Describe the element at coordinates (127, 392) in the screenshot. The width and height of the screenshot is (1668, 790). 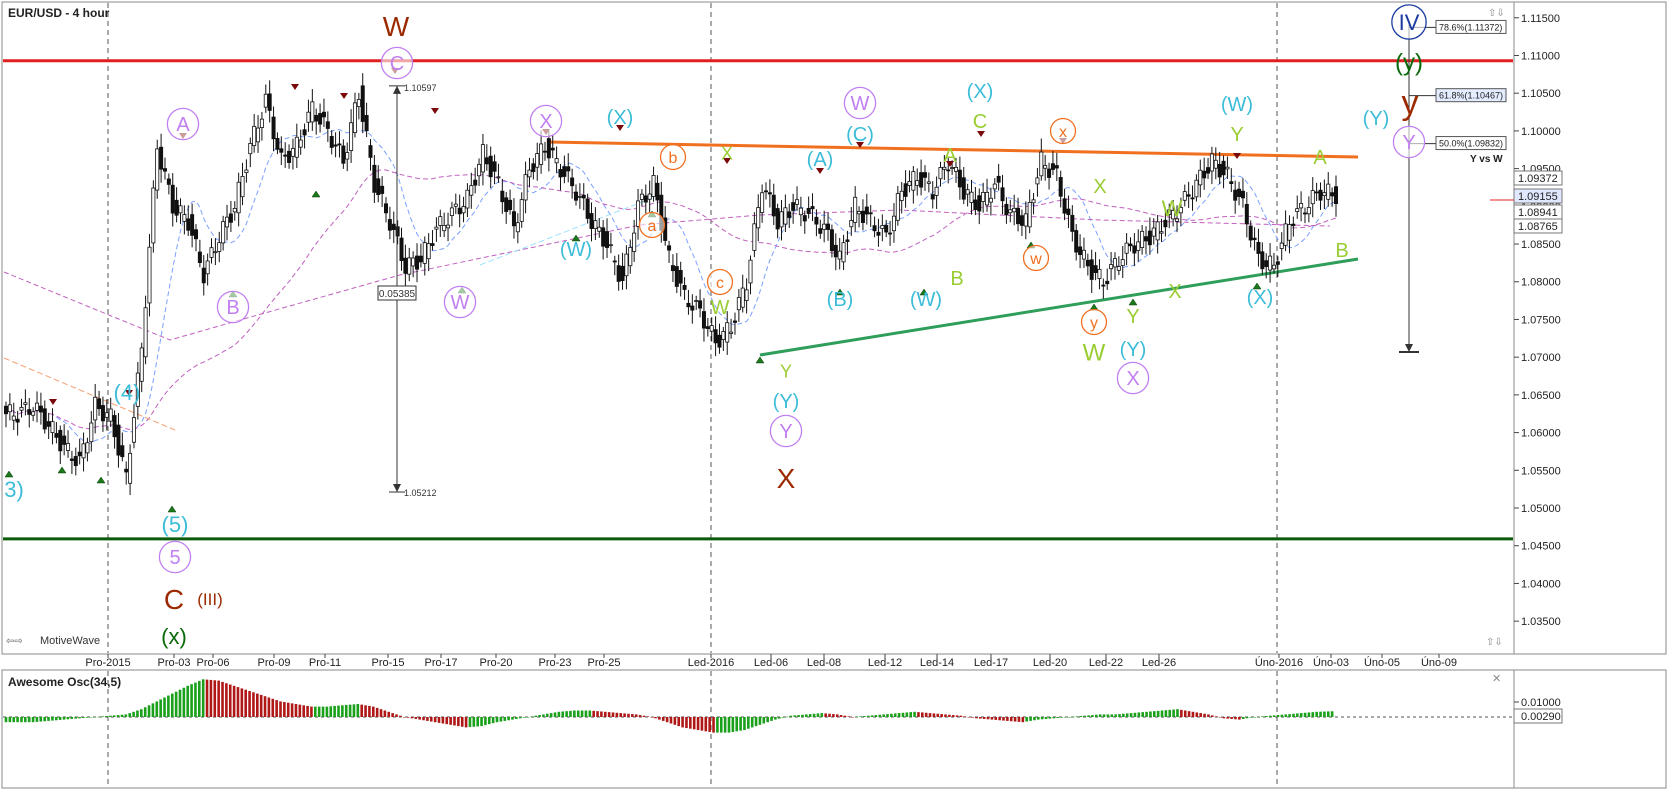
I see `wave-label: (4)` at that location.